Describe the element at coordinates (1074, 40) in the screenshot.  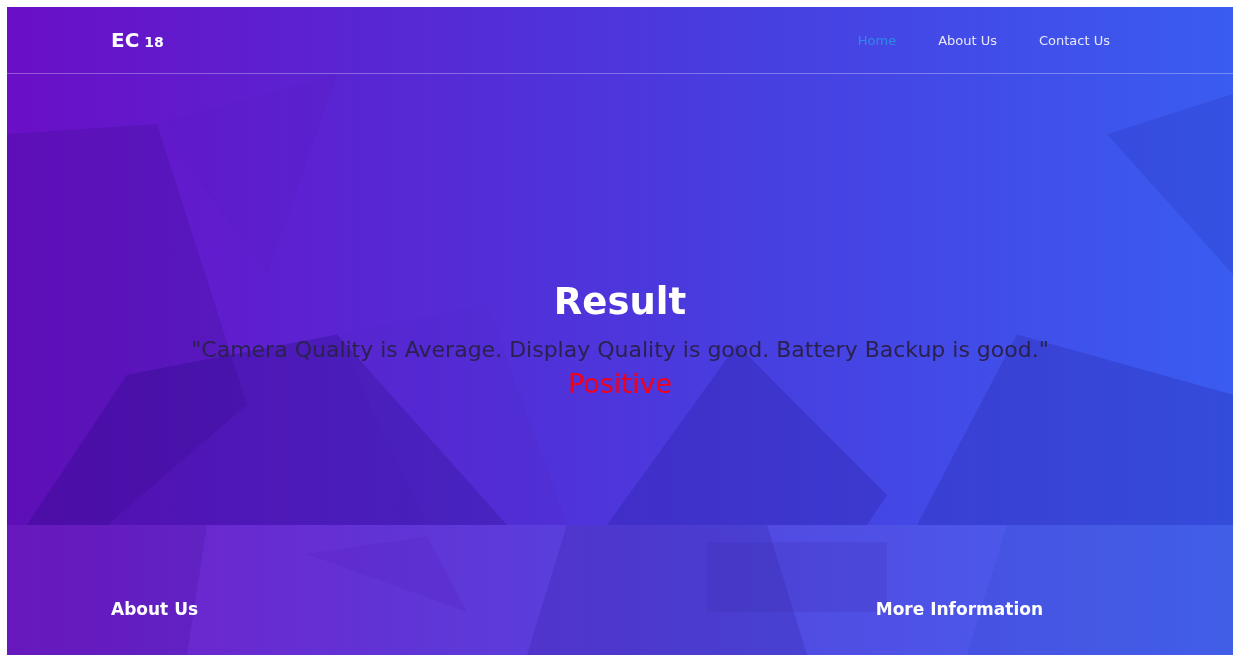
I see `nav-link: Contact Us` at that location.